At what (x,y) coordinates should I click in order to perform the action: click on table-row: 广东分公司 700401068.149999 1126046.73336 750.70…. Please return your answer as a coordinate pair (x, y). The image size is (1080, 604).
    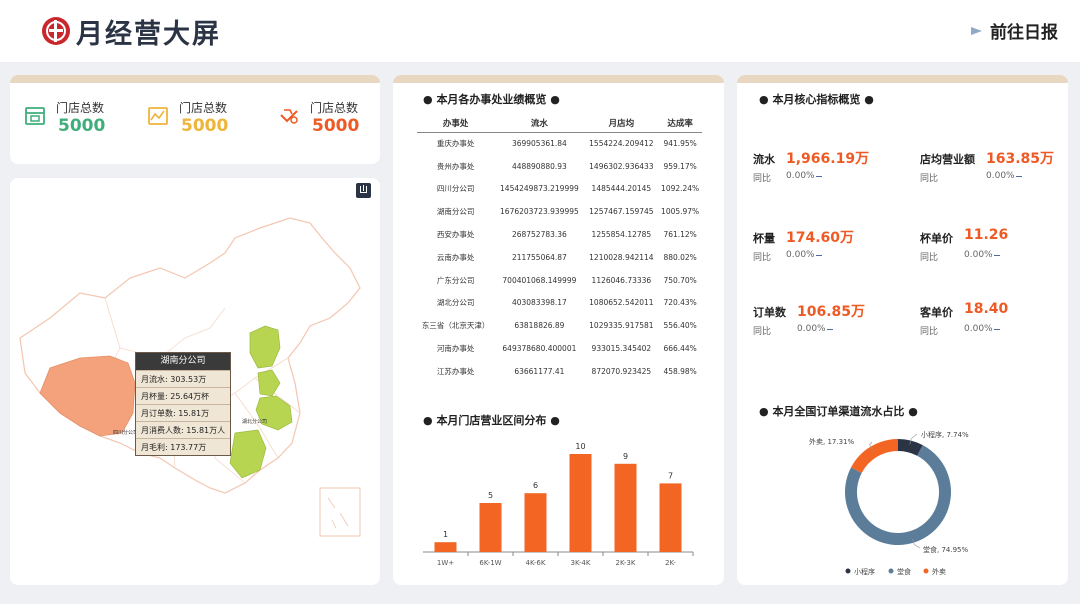
    Looking at the image, I should click on (559, 280).